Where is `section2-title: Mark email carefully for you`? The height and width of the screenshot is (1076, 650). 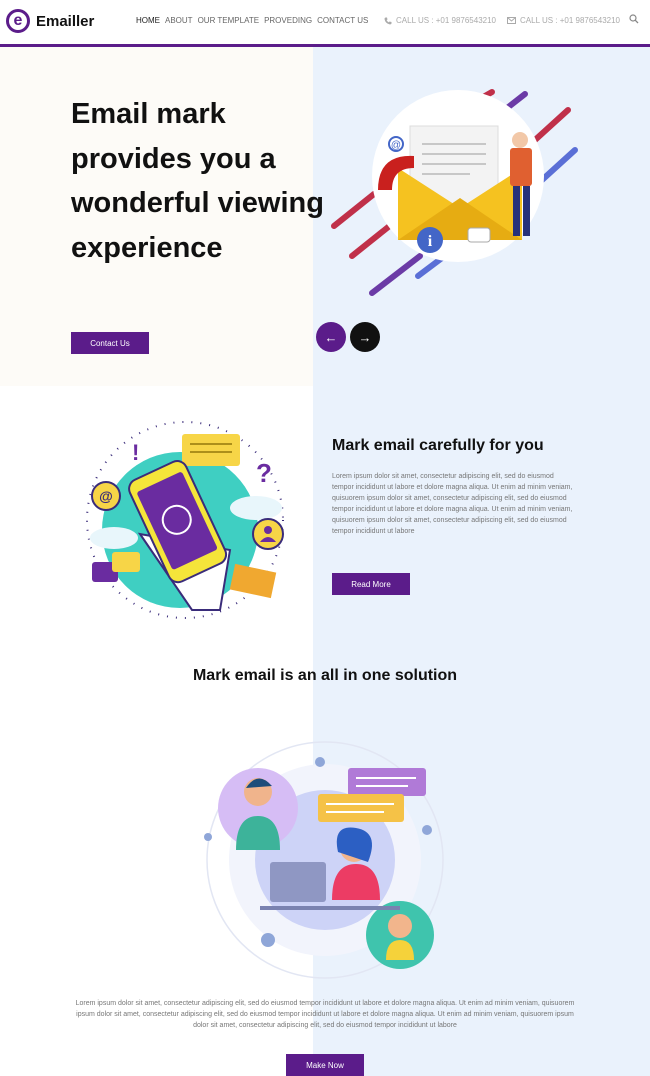
section2-title: Mark email carefully for you is located at coordinates (438, 445).